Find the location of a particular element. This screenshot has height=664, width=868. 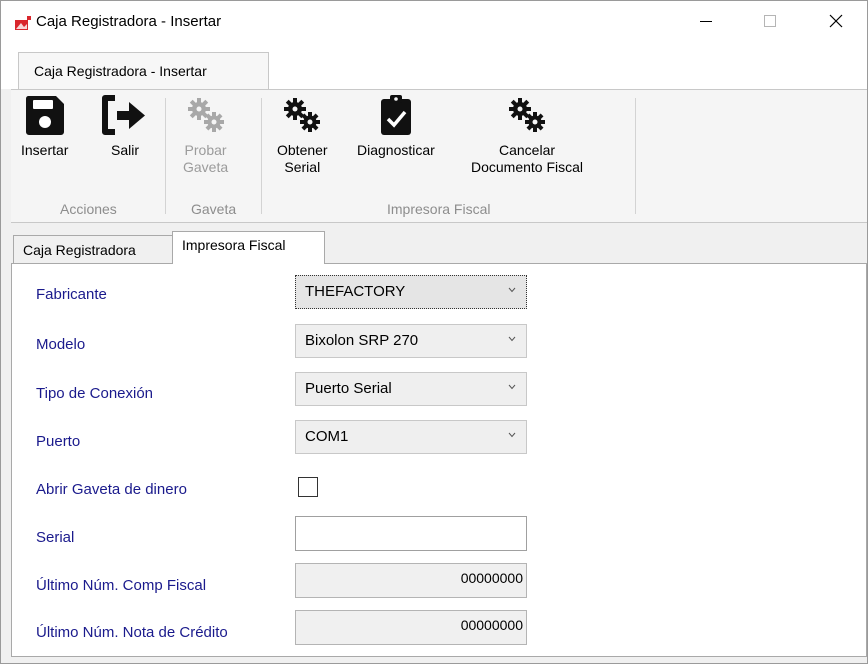

obtener-label-line1: Obtener is located at coordinates (302, 150).